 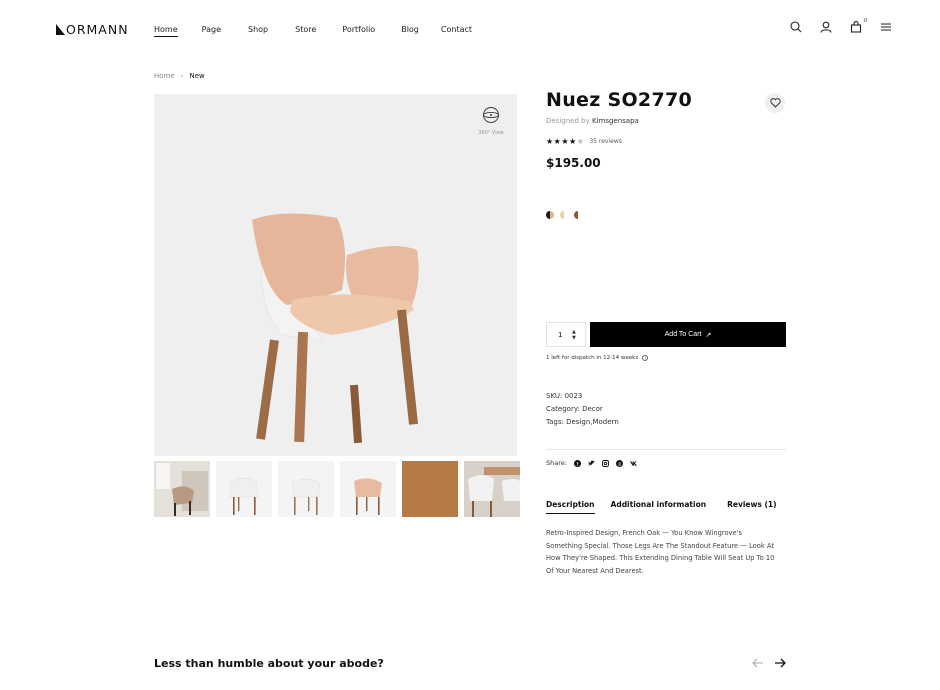 What do you see at coordinates (592, 409) in the screenshot?
I see `category-value: Decor` at bounding box center [592, 409].